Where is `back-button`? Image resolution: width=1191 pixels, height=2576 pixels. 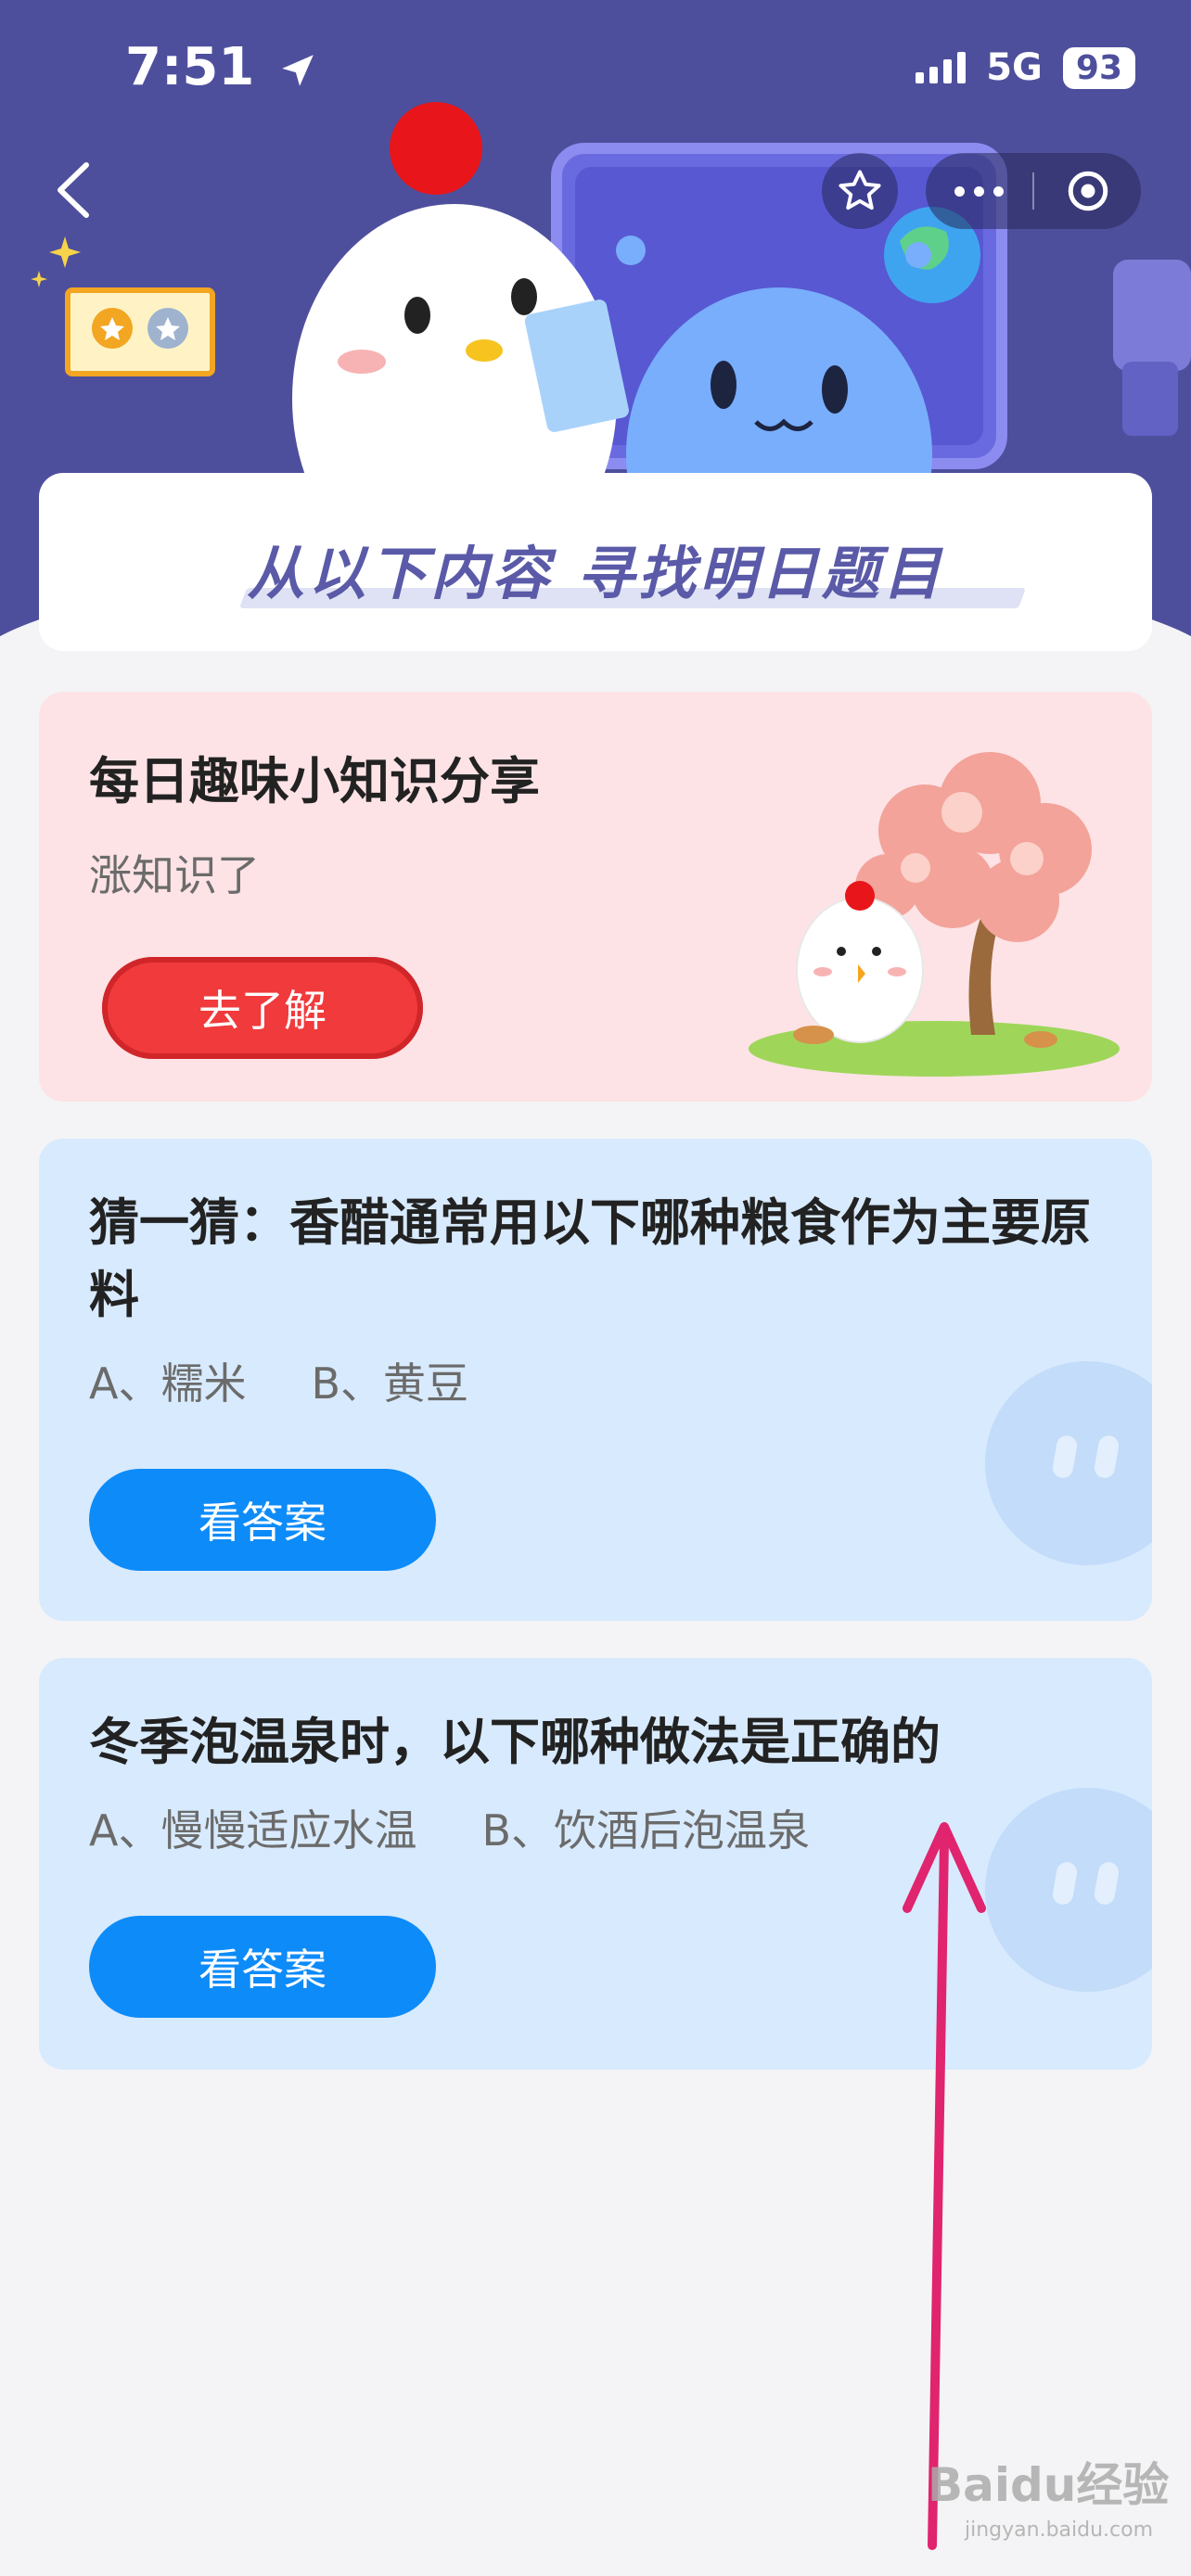 back-button is located at coordinates (74, 191).